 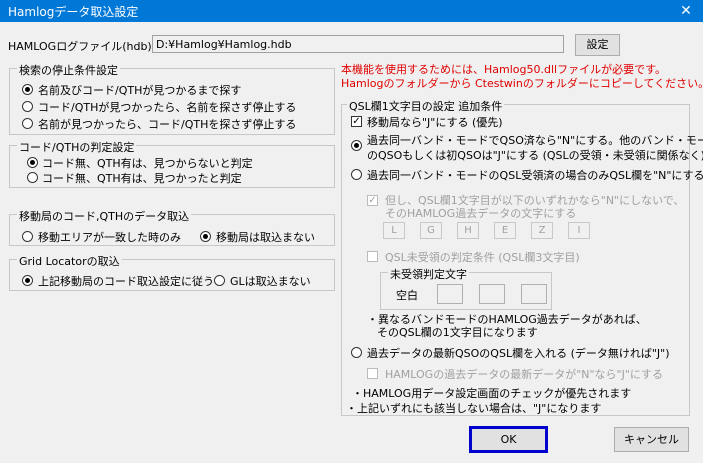 I want to click on unreceived-label: QSL未受領の判定条件 (QSL欄3文字目), so click(x=482, y=257).